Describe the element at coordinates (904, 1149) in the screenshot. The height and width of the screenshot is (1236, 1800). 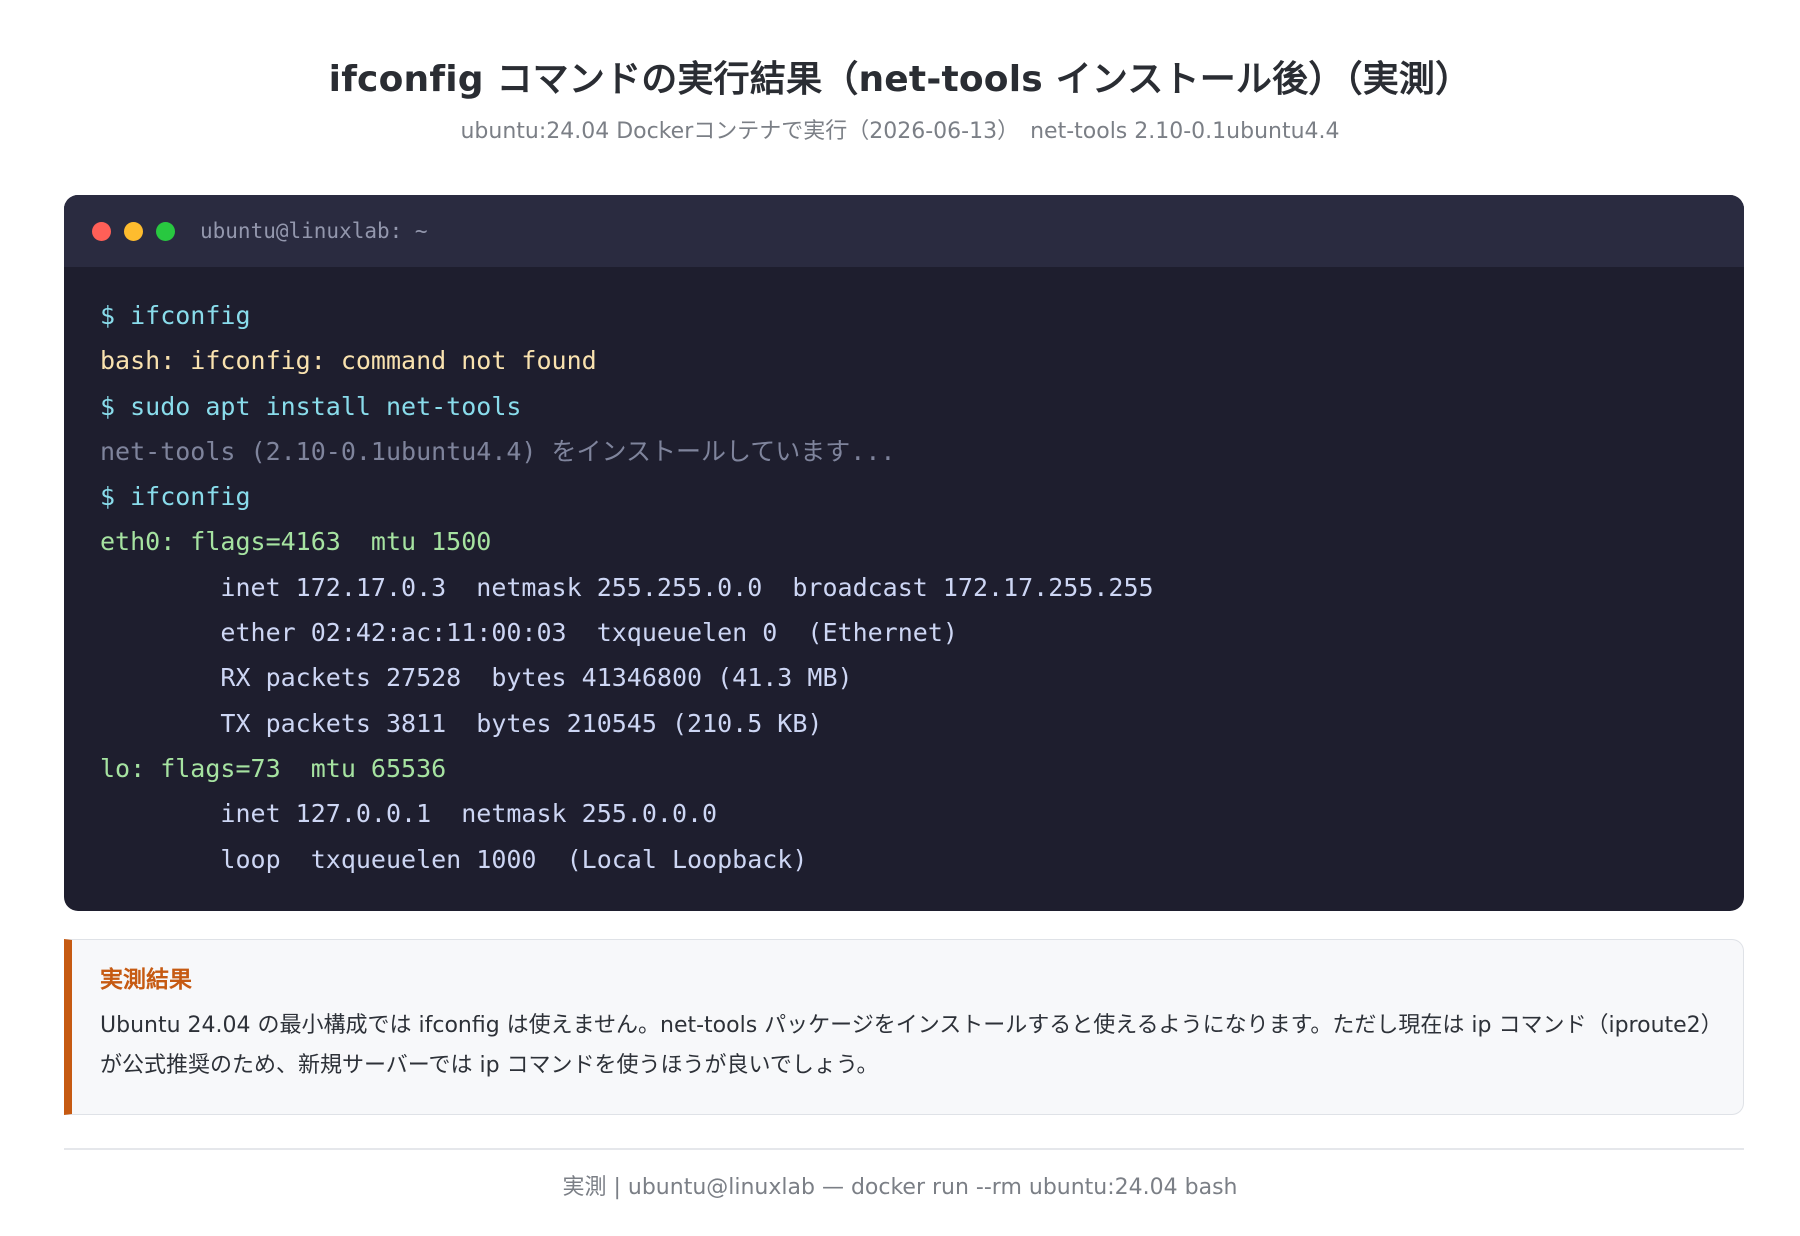
I see `footer-divider` at that location.